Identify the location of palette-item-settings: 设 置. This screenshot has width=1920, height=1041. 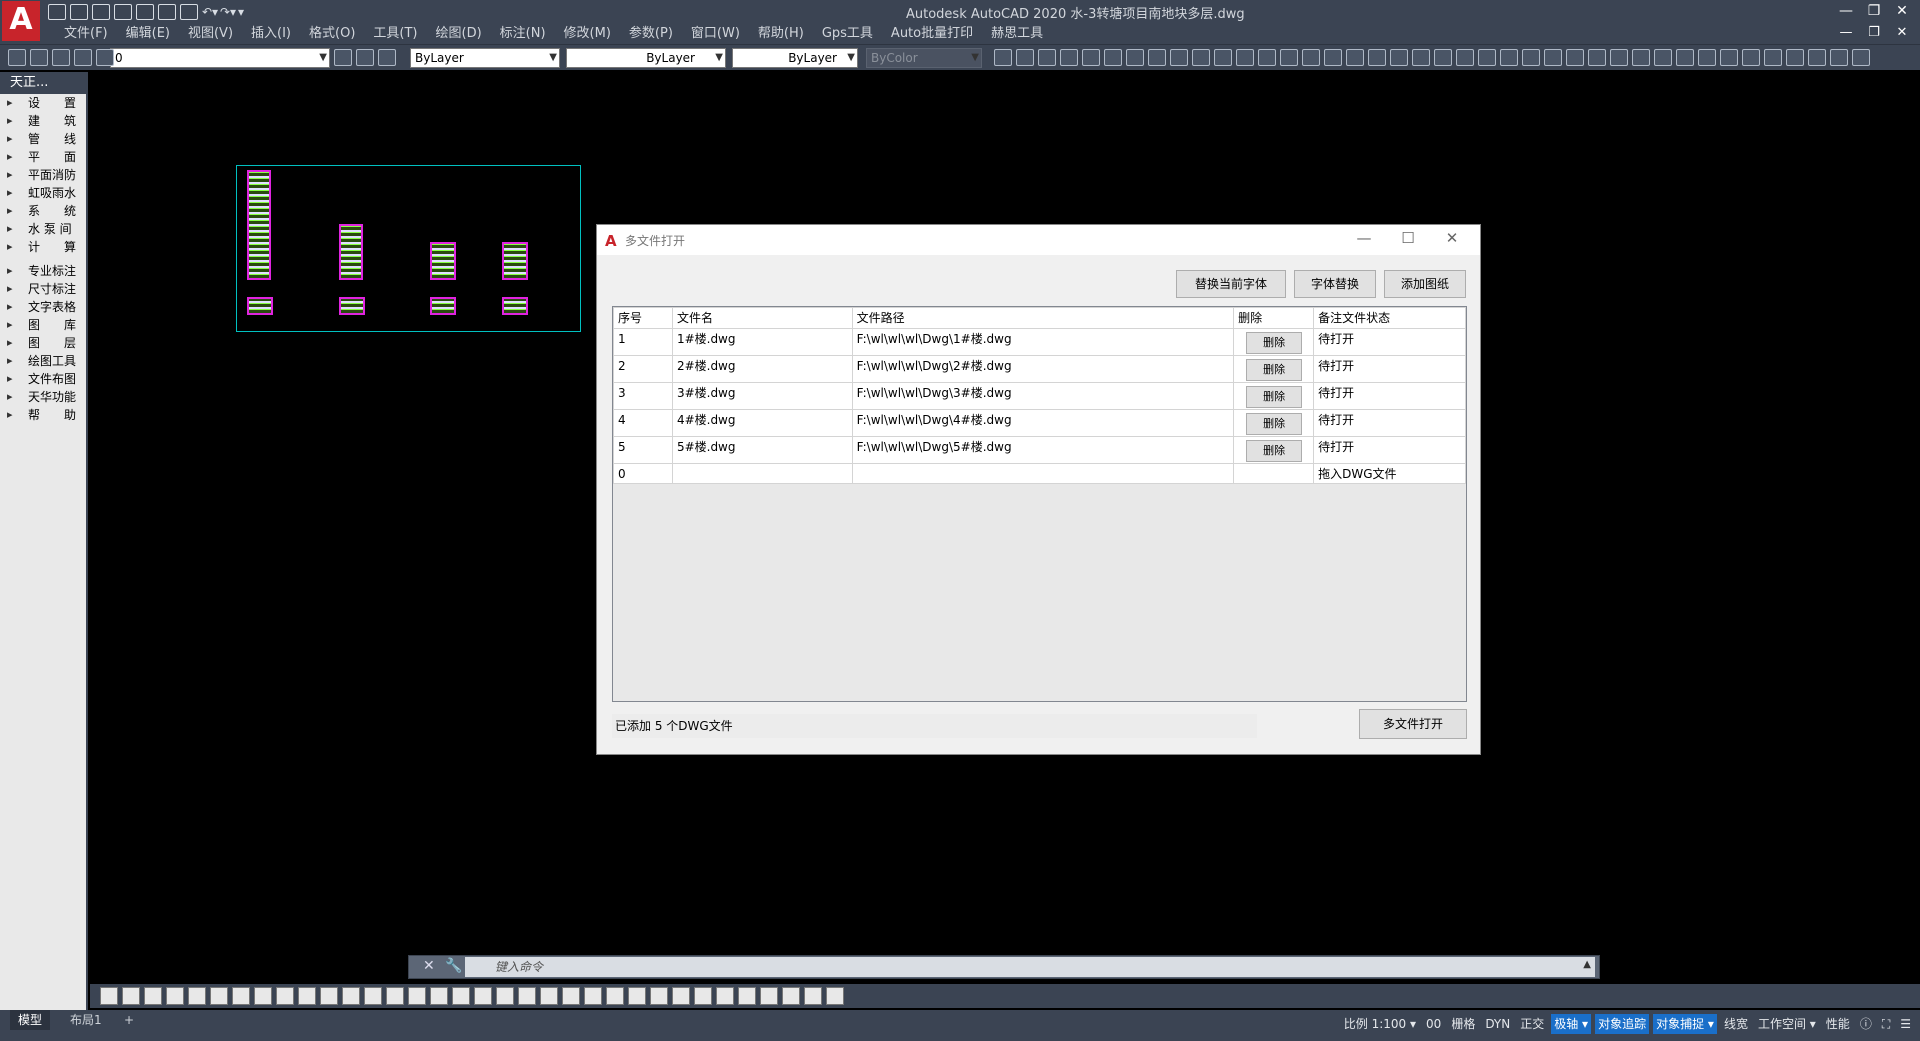
(43, 103).